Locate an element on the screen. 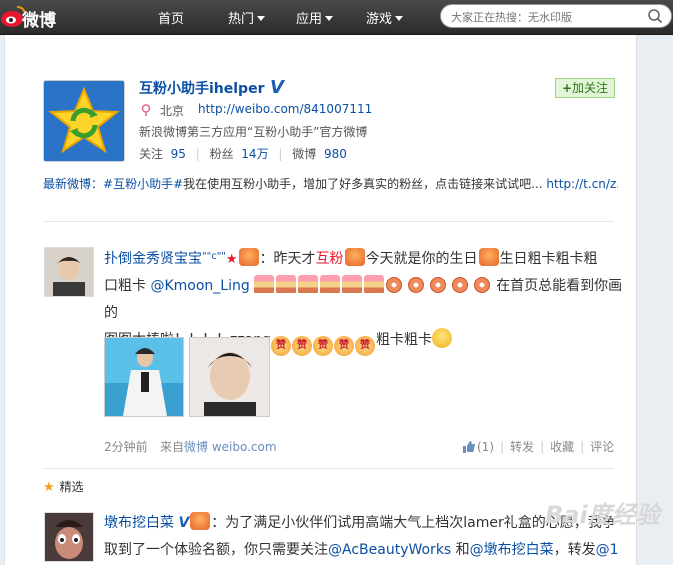  divider is located at coordinates (328, 221).